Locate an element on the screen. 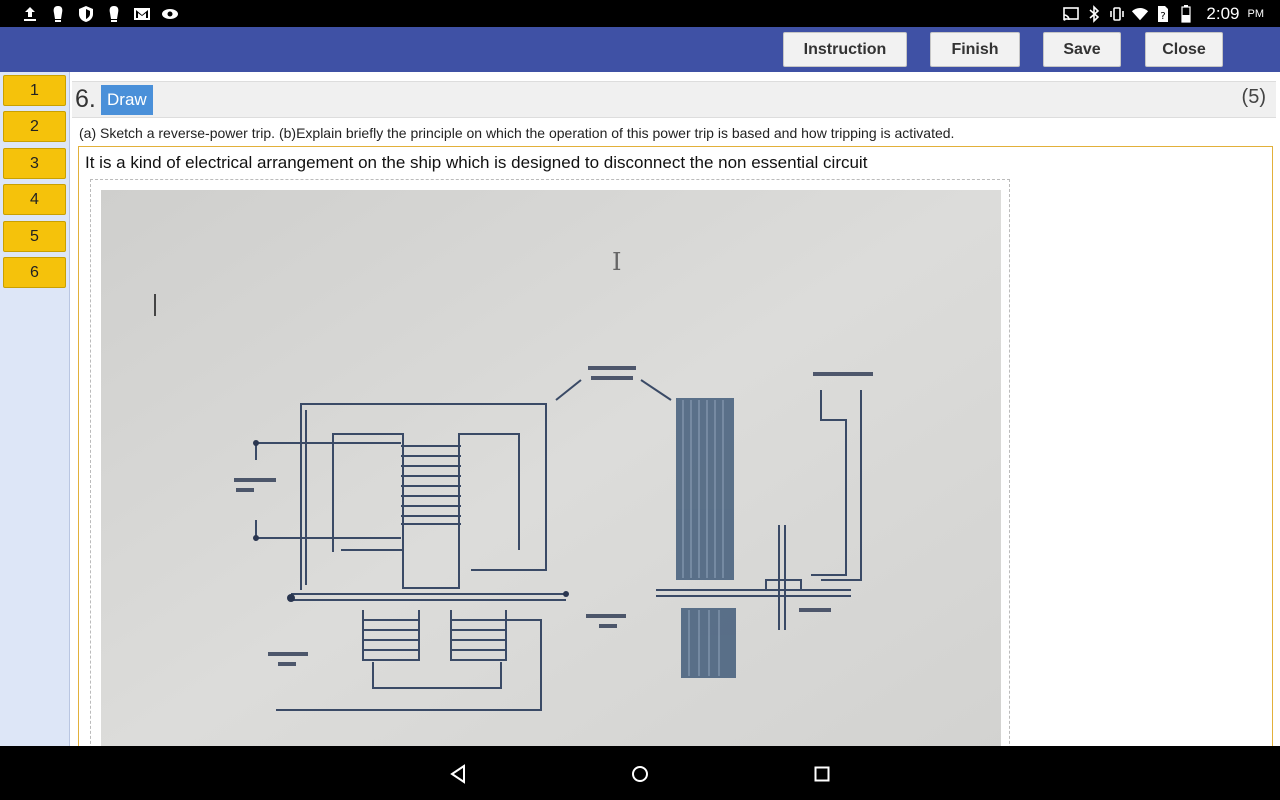  ibeam-cursor-icon: I is located at coordinates (617, 262).